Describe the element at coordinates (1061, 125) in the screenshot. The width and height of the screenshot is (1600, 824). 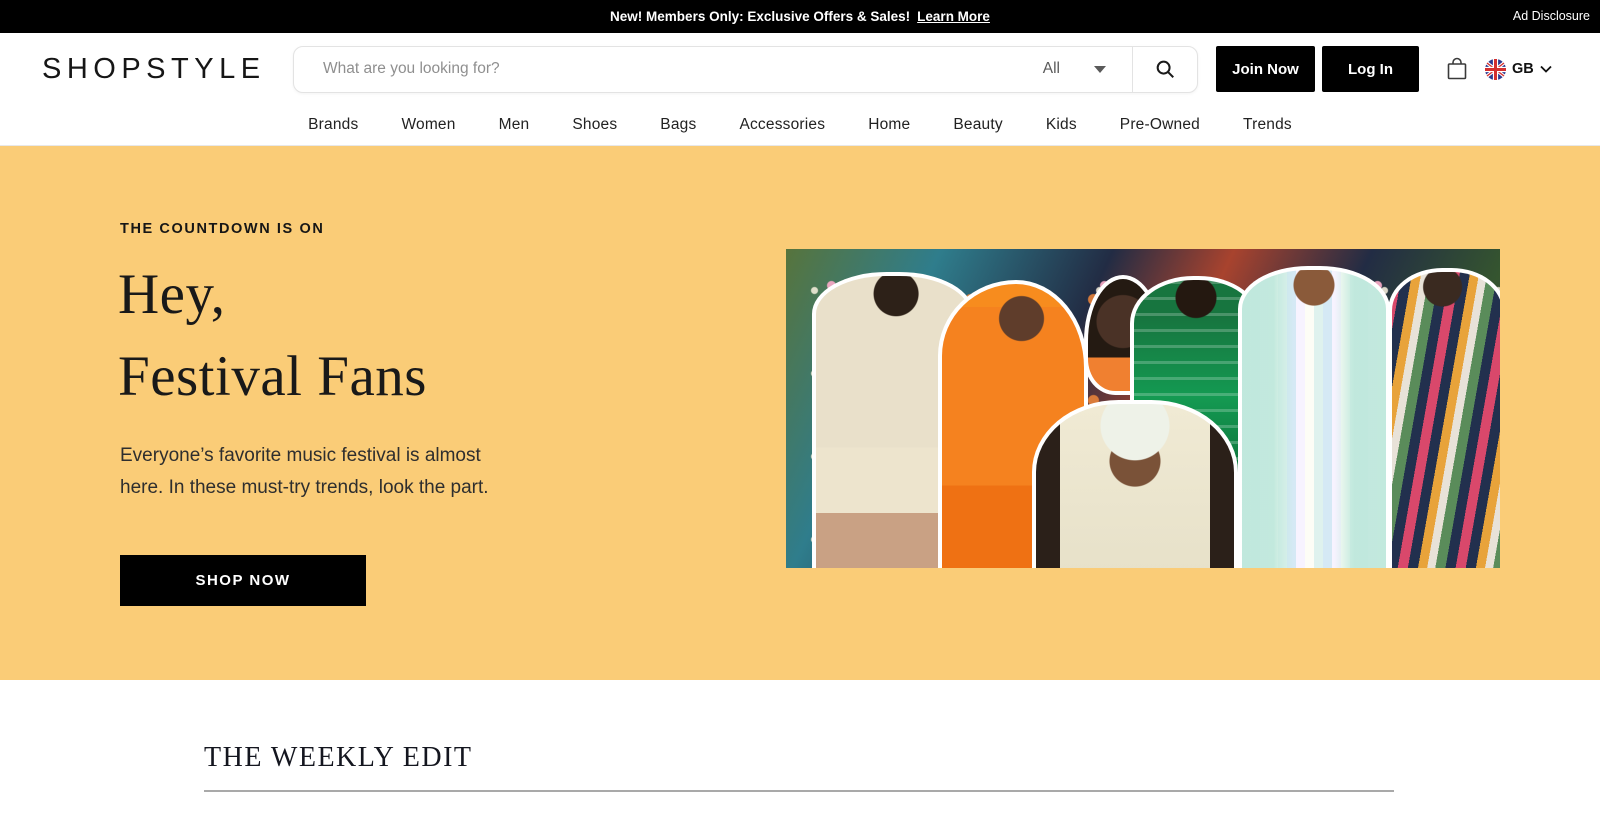
I see `nav-item-kids: Kids` at that location.